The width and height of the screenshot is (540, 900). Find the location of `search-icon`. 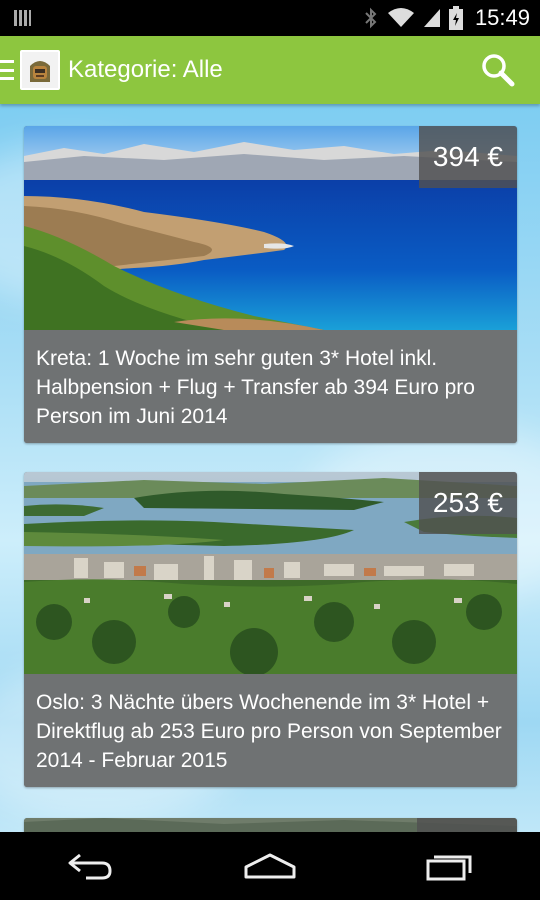

search-icon is located at coordinates (498, 70).